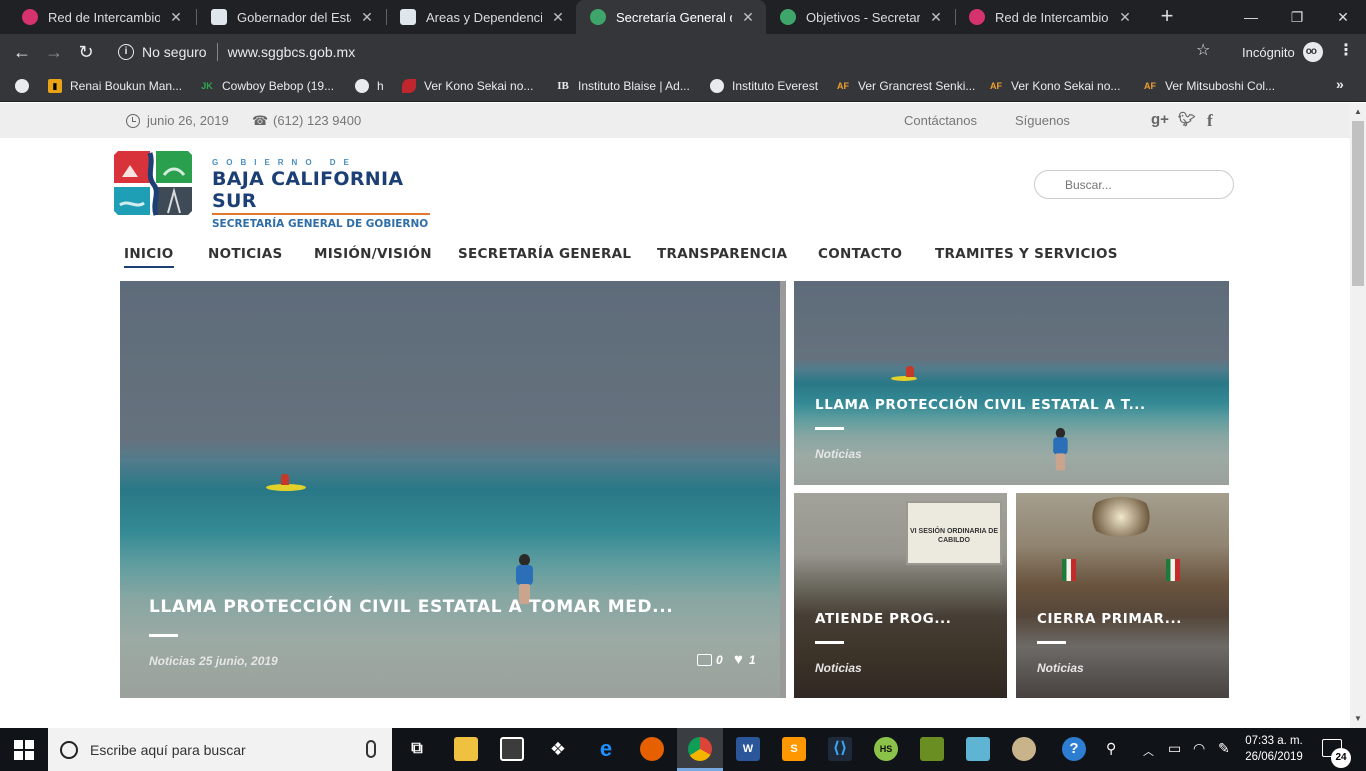 Image resolution: width=1366 pixels, height=771 pixels. What do you see at coordinates (1042, 120) in the screenshot?
I see `follow-link: Síguenos` at bounding box center [1042, 120].